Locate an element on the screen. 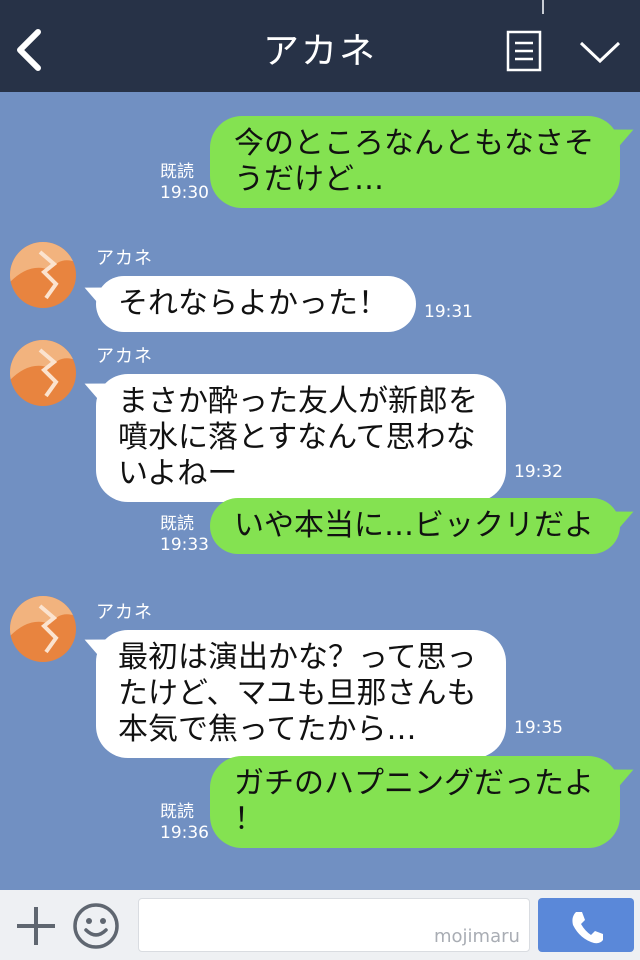 The image size is (640, 960). chat-header: アカネ is located at coordinates (320, 46).